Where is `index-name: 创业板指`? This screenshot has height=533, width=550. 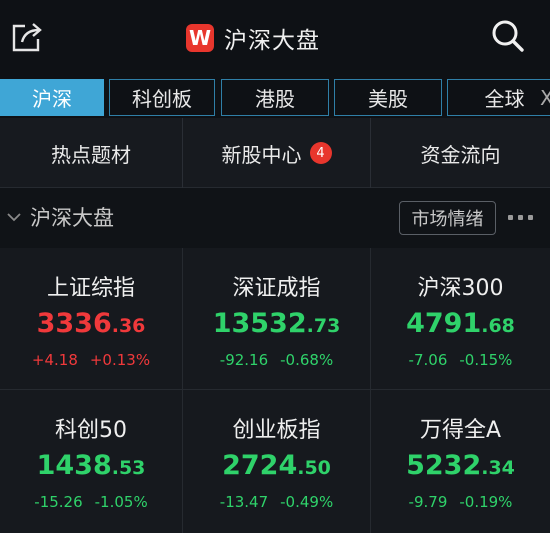
index-name: 创业板指 is located at coordinates (276, 430).